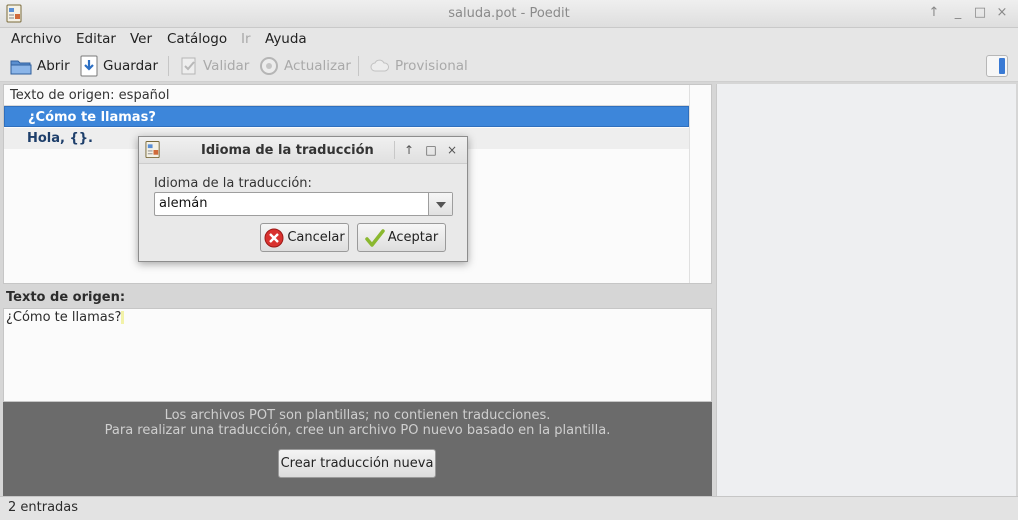 This screenshot has height=520, width=1018. I want to click on open-label: Abrir, so click(53, 66).